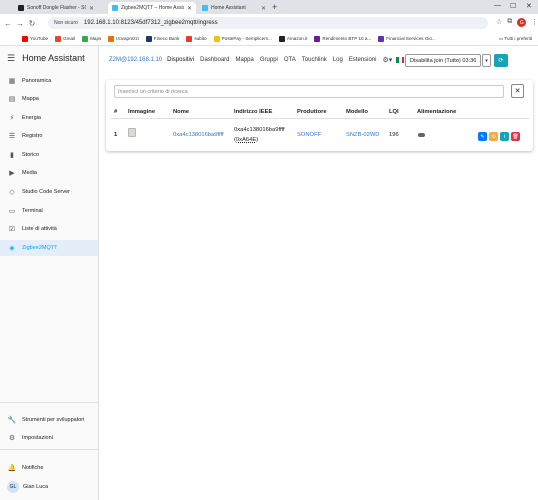 The width and height of the screenshot is (538, 500). What do you see at coordinates (482, 136) in the screenshot?
I see `rename-button: ✎` at bounding box center [482, 136].